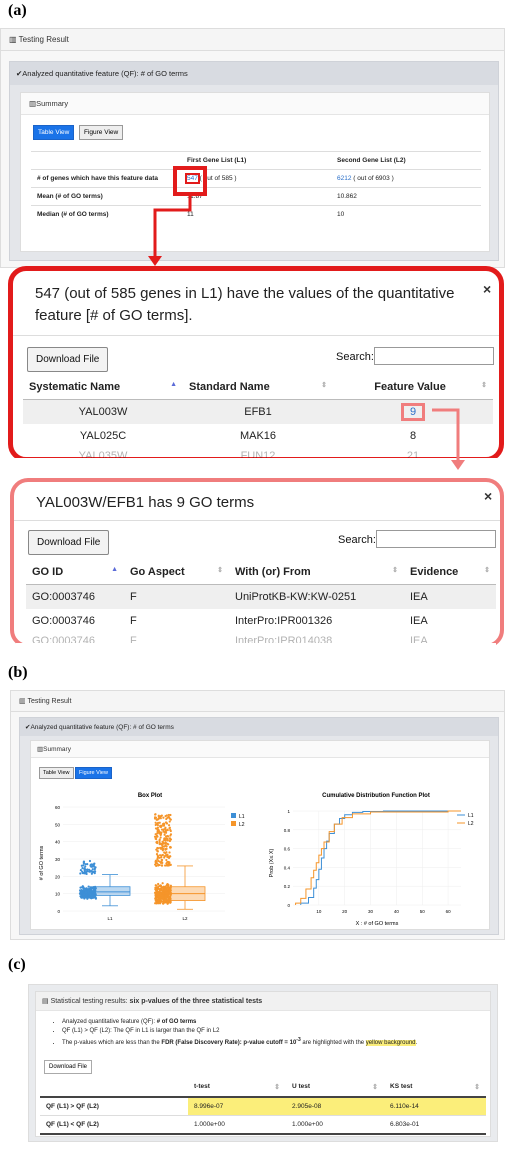 The width and height of the screenshot is (509, 1150). What do you see at coordinates (242, 825) in the screenshot?
I see `legend-l2: L2` at bounding box center [242, 825].